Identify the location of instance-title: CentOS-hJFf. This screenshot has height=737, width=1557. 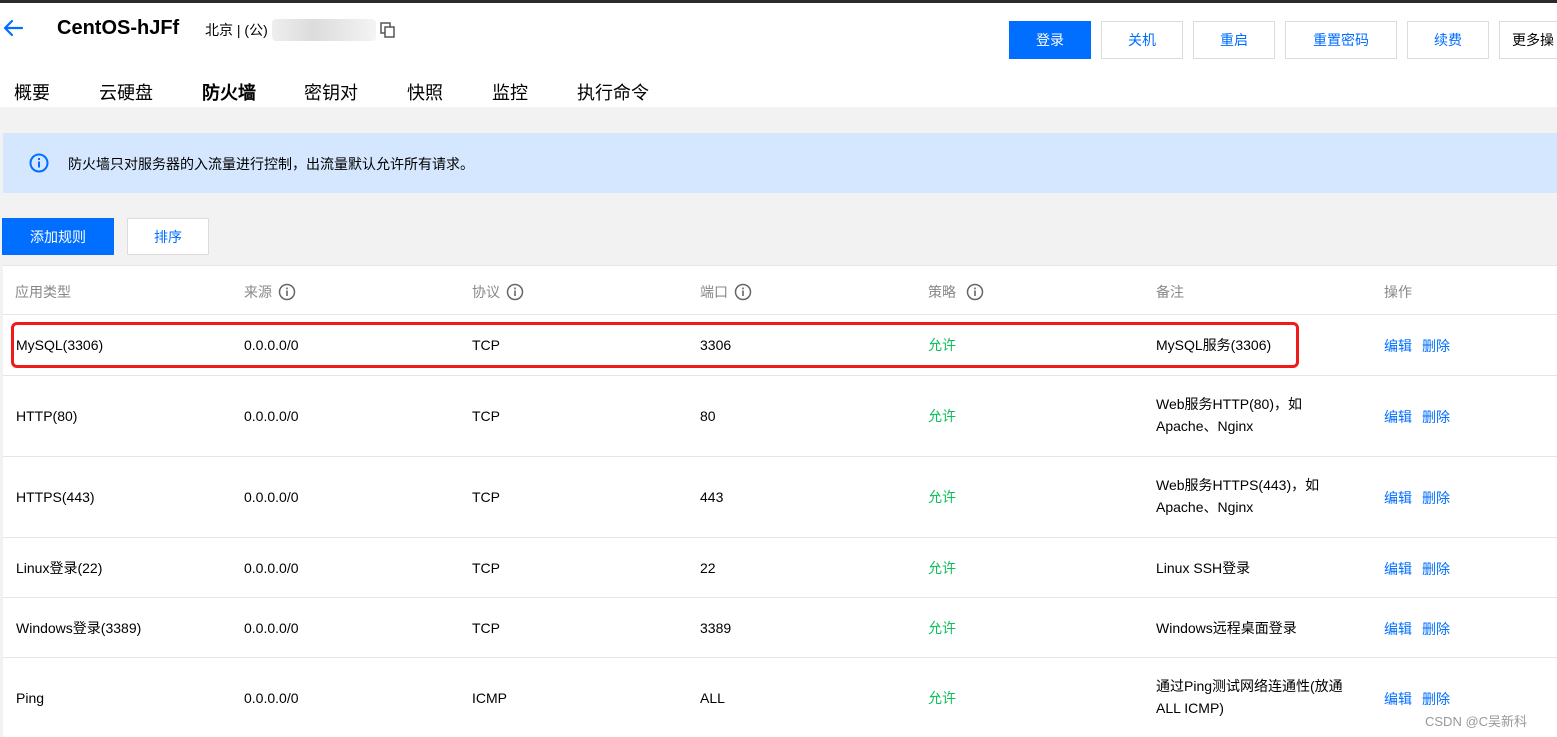
(118, 28).